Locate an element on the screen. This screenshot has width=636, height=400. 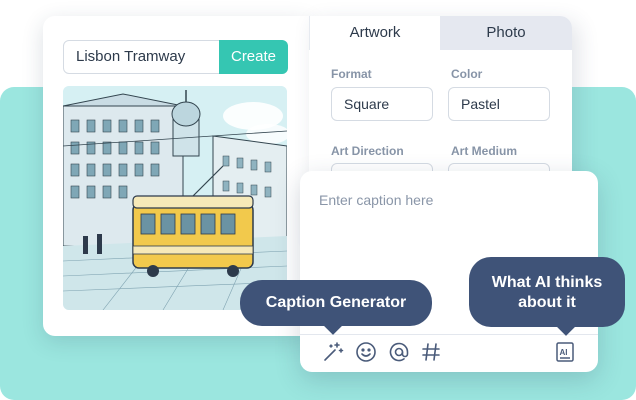
color-select: Pastel is located at coordinates (499, 104).